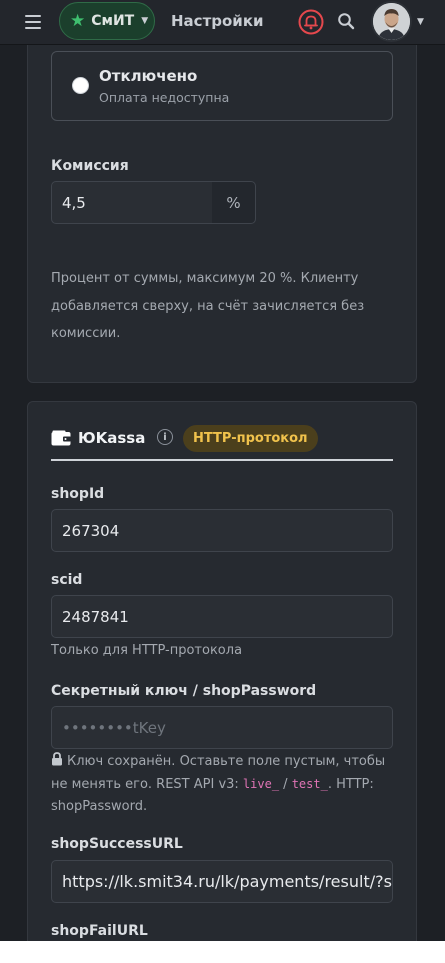 This screenshot has height=963, width=445. I want to click on option-title: Отключено, so click(148, 76).